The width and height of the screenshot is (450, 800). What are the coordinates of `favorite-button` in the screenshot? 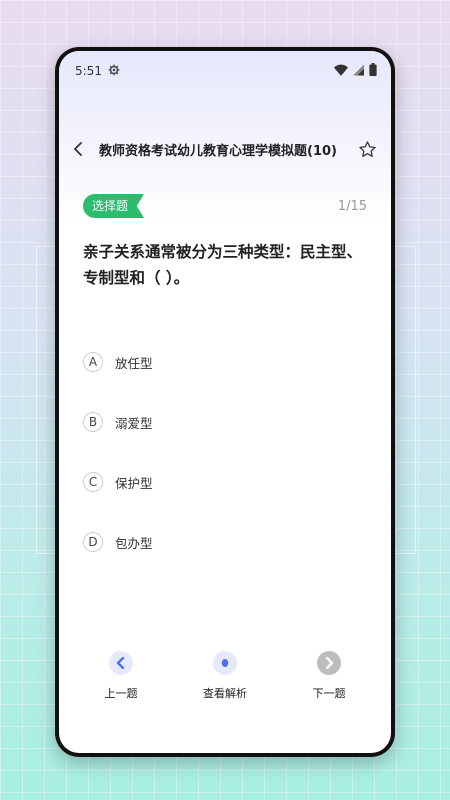 It's located at (364, 149).